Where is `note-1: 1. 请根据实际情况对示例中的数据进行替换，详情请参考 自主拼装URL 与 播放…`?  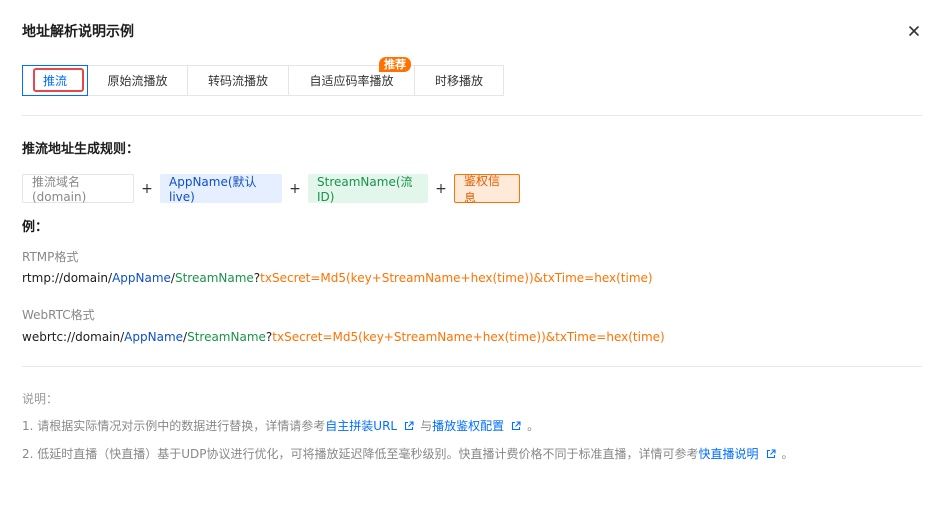 note-1: 1. 请根据实际情况对示例中的数据进行替换，详情请参考 自主拼装URL 与 播放… is located at coordinates (280, 425).